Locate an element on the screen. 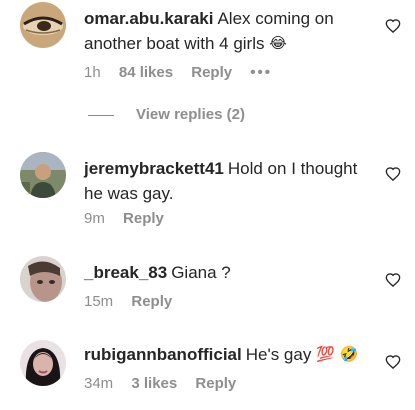  view-replies: View replies (2) is located at coordinates (166, 114).